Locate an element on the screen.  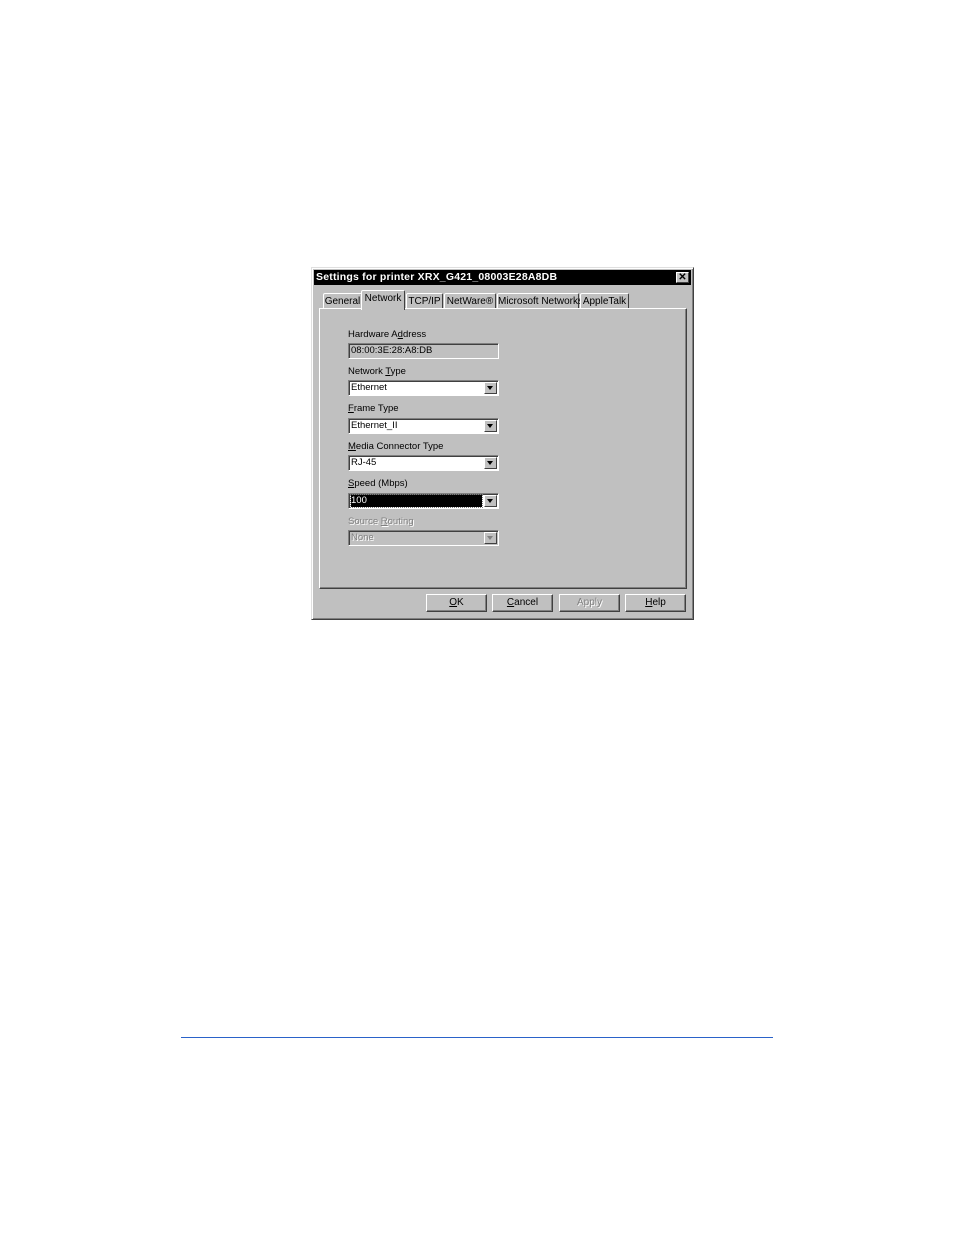
tab-label: Network is located at coordinates (383, 298).